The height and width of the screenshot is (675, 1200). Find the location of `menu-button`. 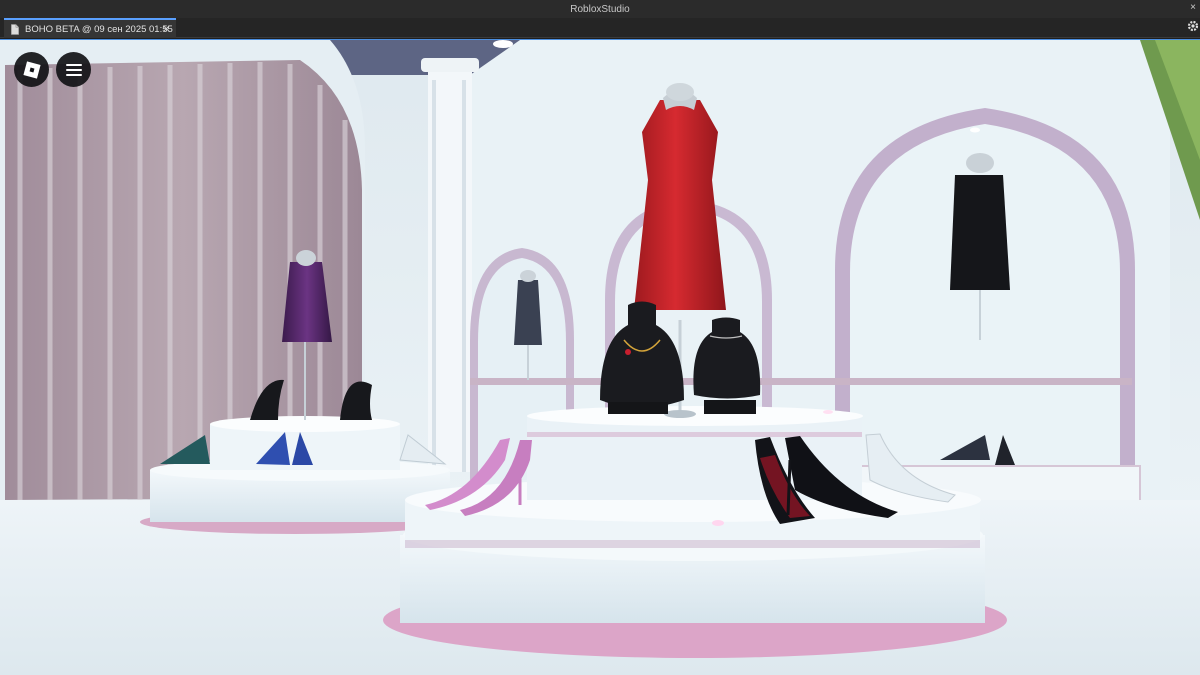

menu-button is located at coordinates (73, 69).